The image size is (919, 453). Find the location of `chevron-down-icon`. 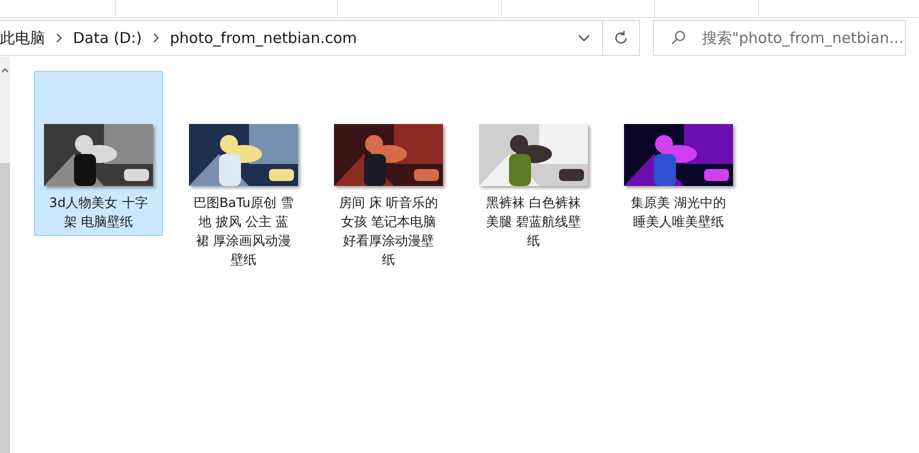

chevron-down-icon is located at coordinates (584, 38).